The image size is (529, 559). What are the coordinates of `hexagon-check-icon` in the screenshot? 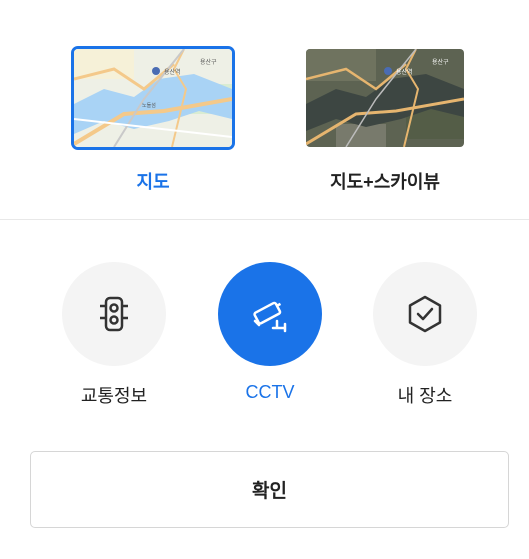 It's located at (425, 314).